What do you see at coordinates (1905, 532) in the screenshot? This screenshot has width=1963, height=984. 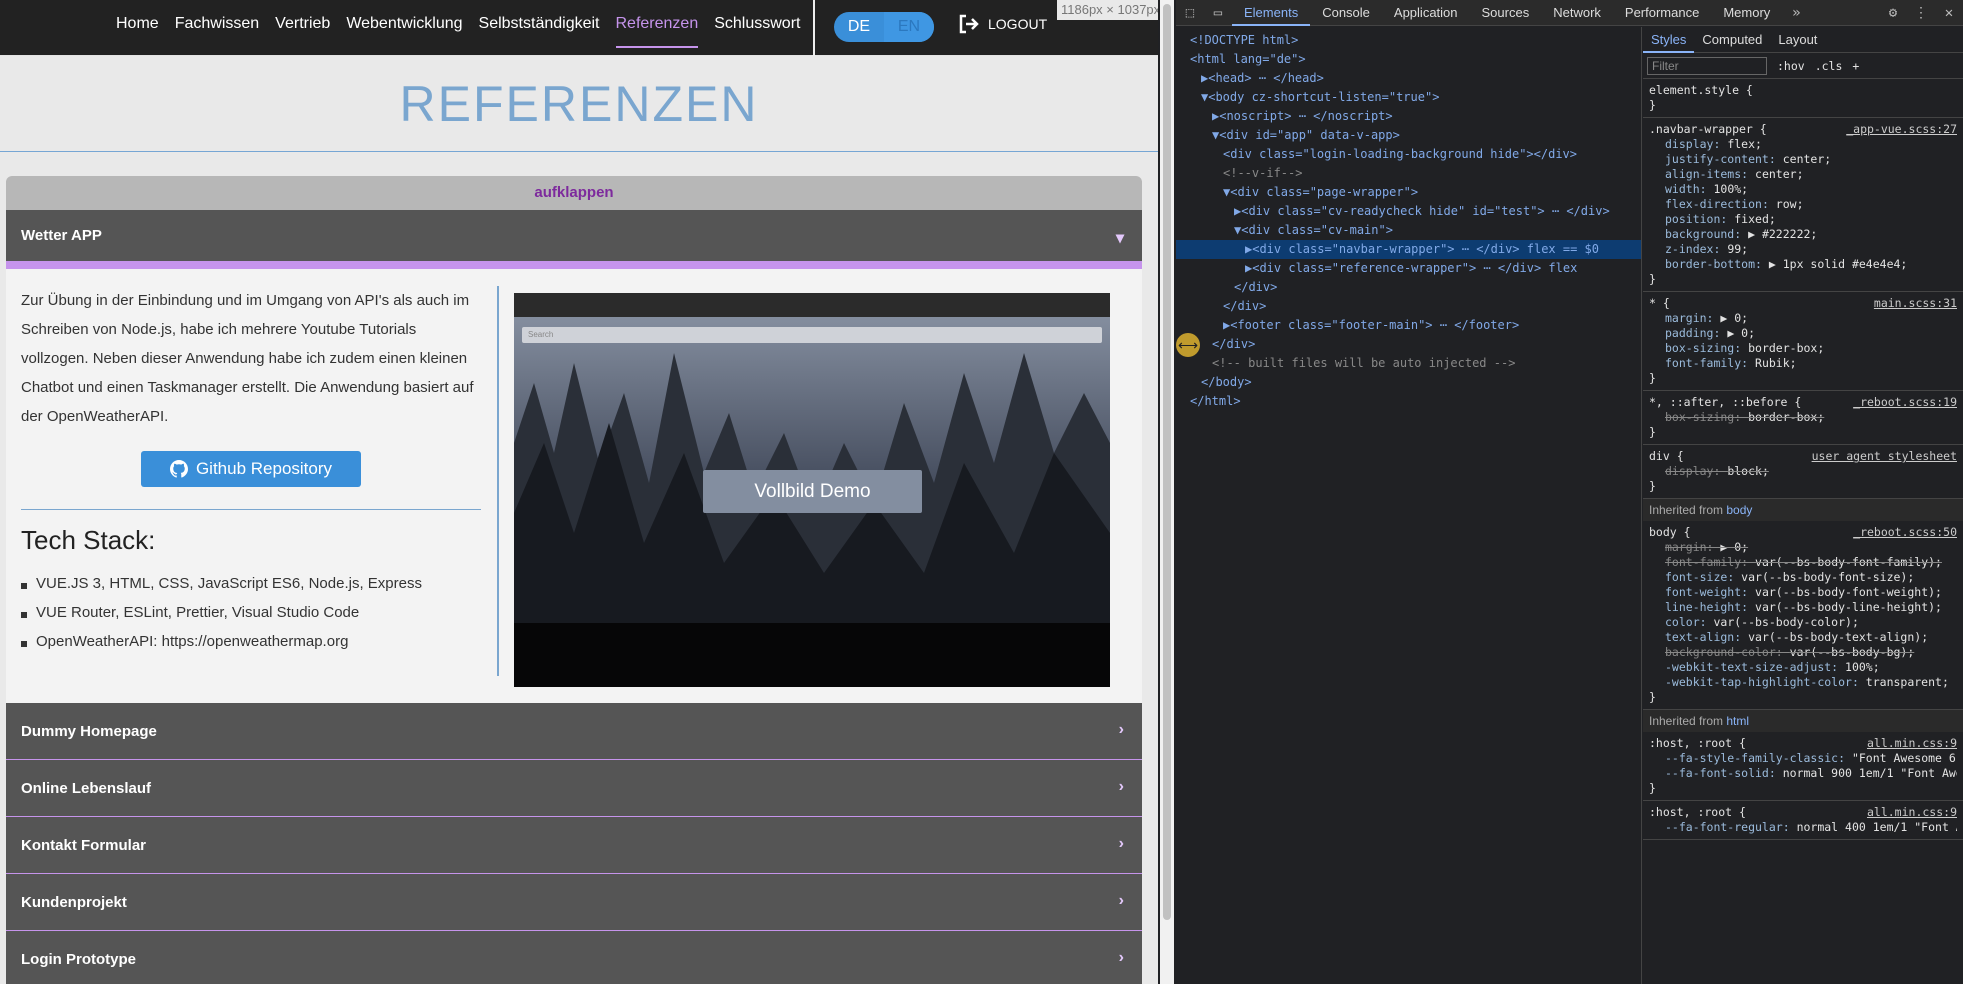 I see `rule-source-link: _reboot.scss:50` at bounding box center [1905, 532].